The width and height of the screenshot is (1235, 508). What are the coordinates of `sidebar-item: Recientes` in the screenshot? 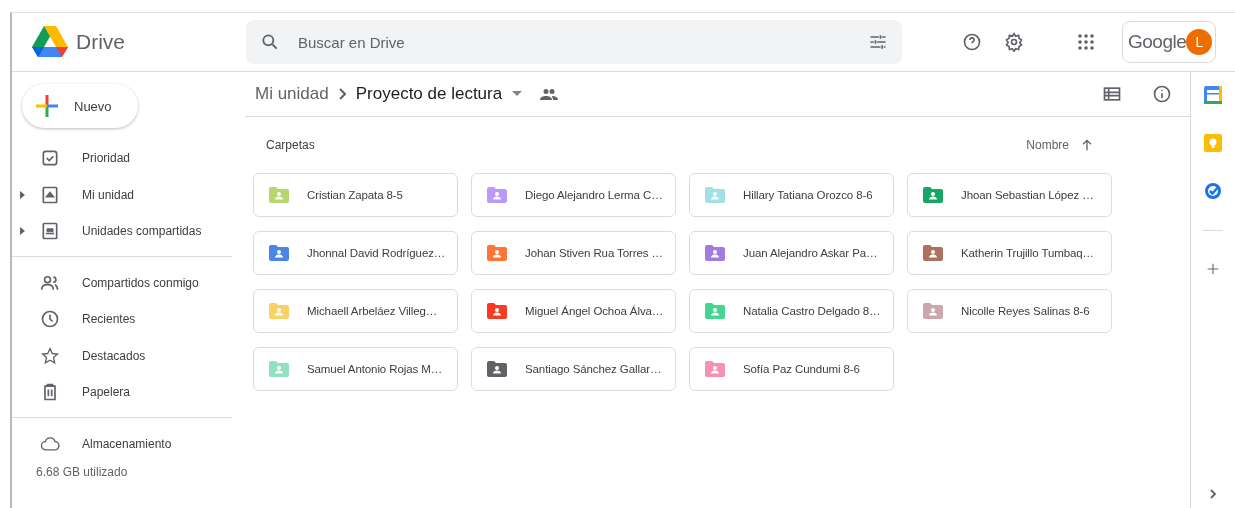 It's located at (109, 319).